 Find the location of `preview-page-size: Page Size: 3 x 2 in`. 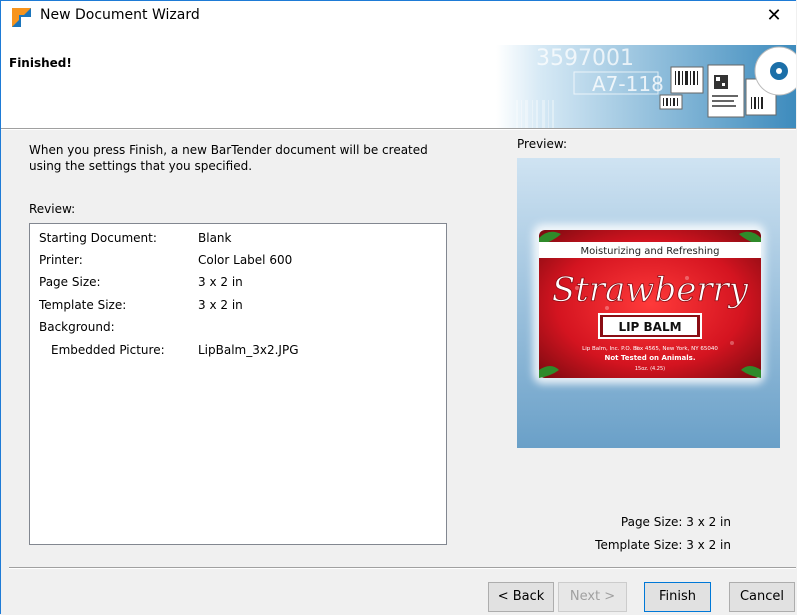

preview-page-size: Page Size: 3 x 2 in is located at coordinates (675, 522).